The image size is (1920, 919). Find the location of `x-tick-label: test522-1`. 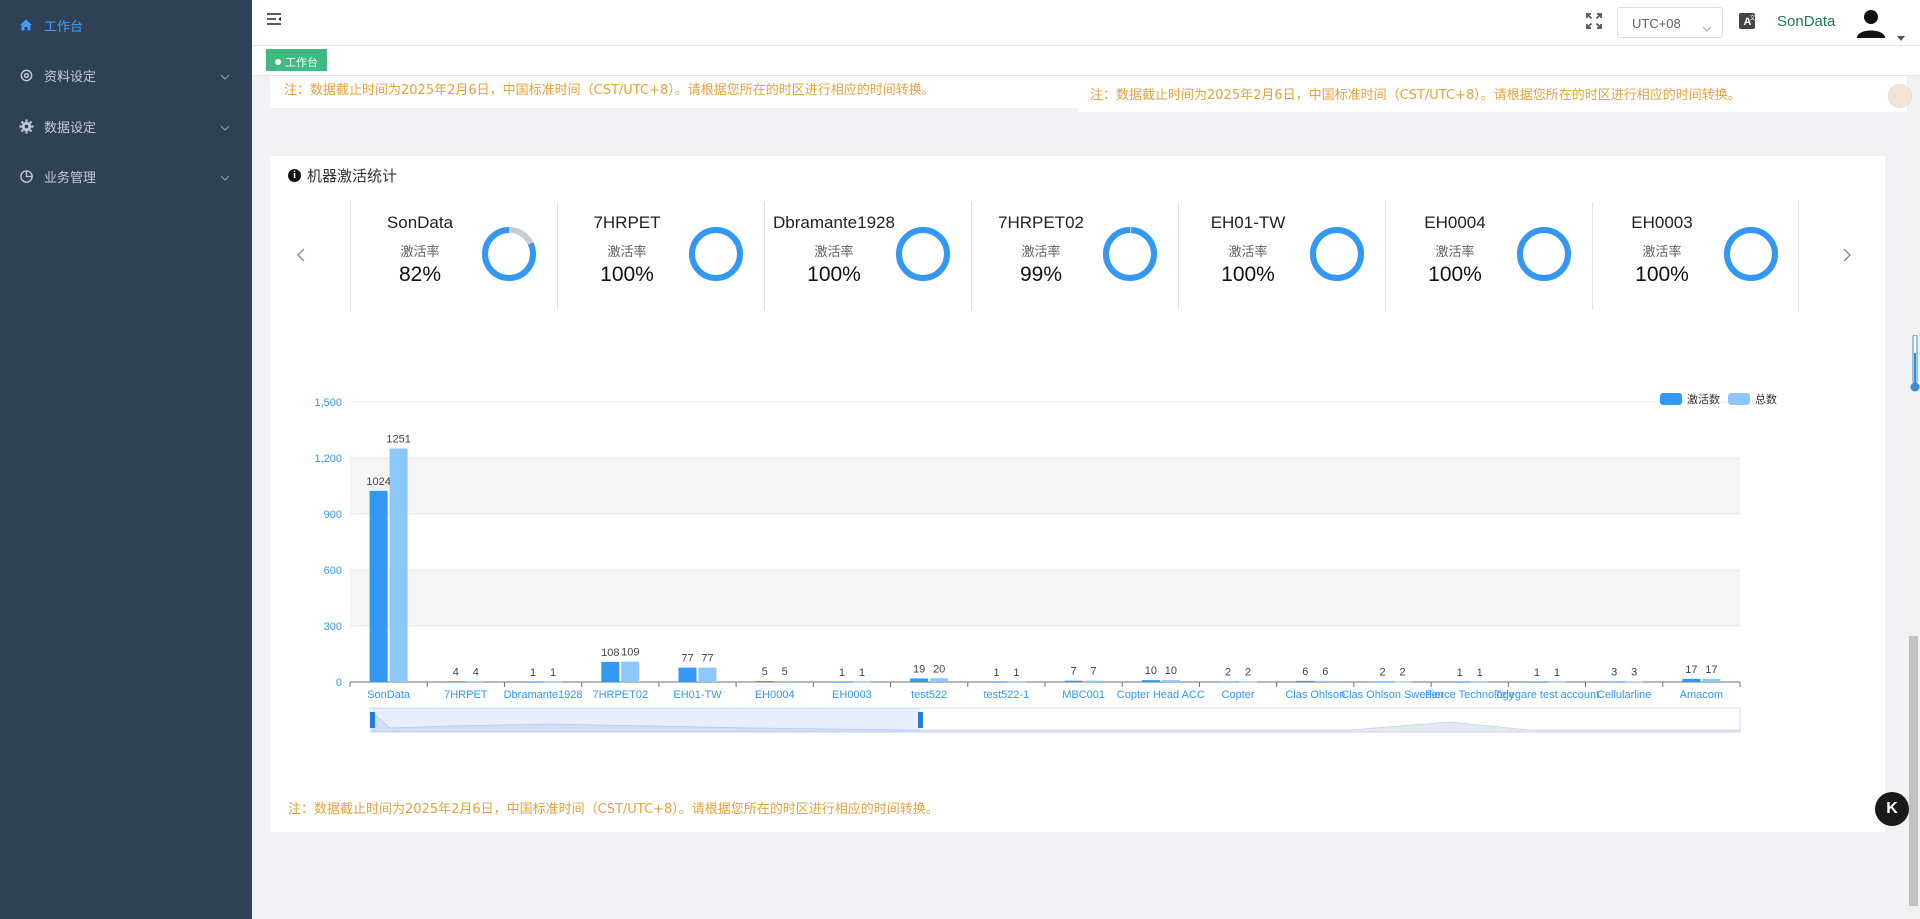

x-tick-label: test522-1 is located at coordinates (1006, 695).